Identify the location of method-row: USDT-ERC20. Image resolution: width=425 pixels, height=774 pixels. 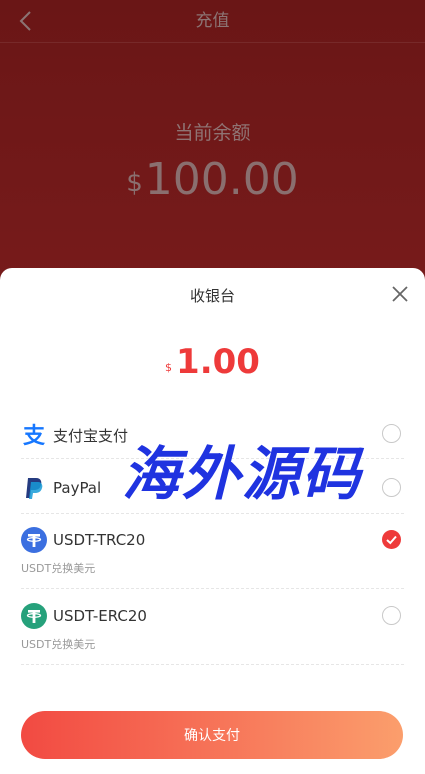
(84, 616).